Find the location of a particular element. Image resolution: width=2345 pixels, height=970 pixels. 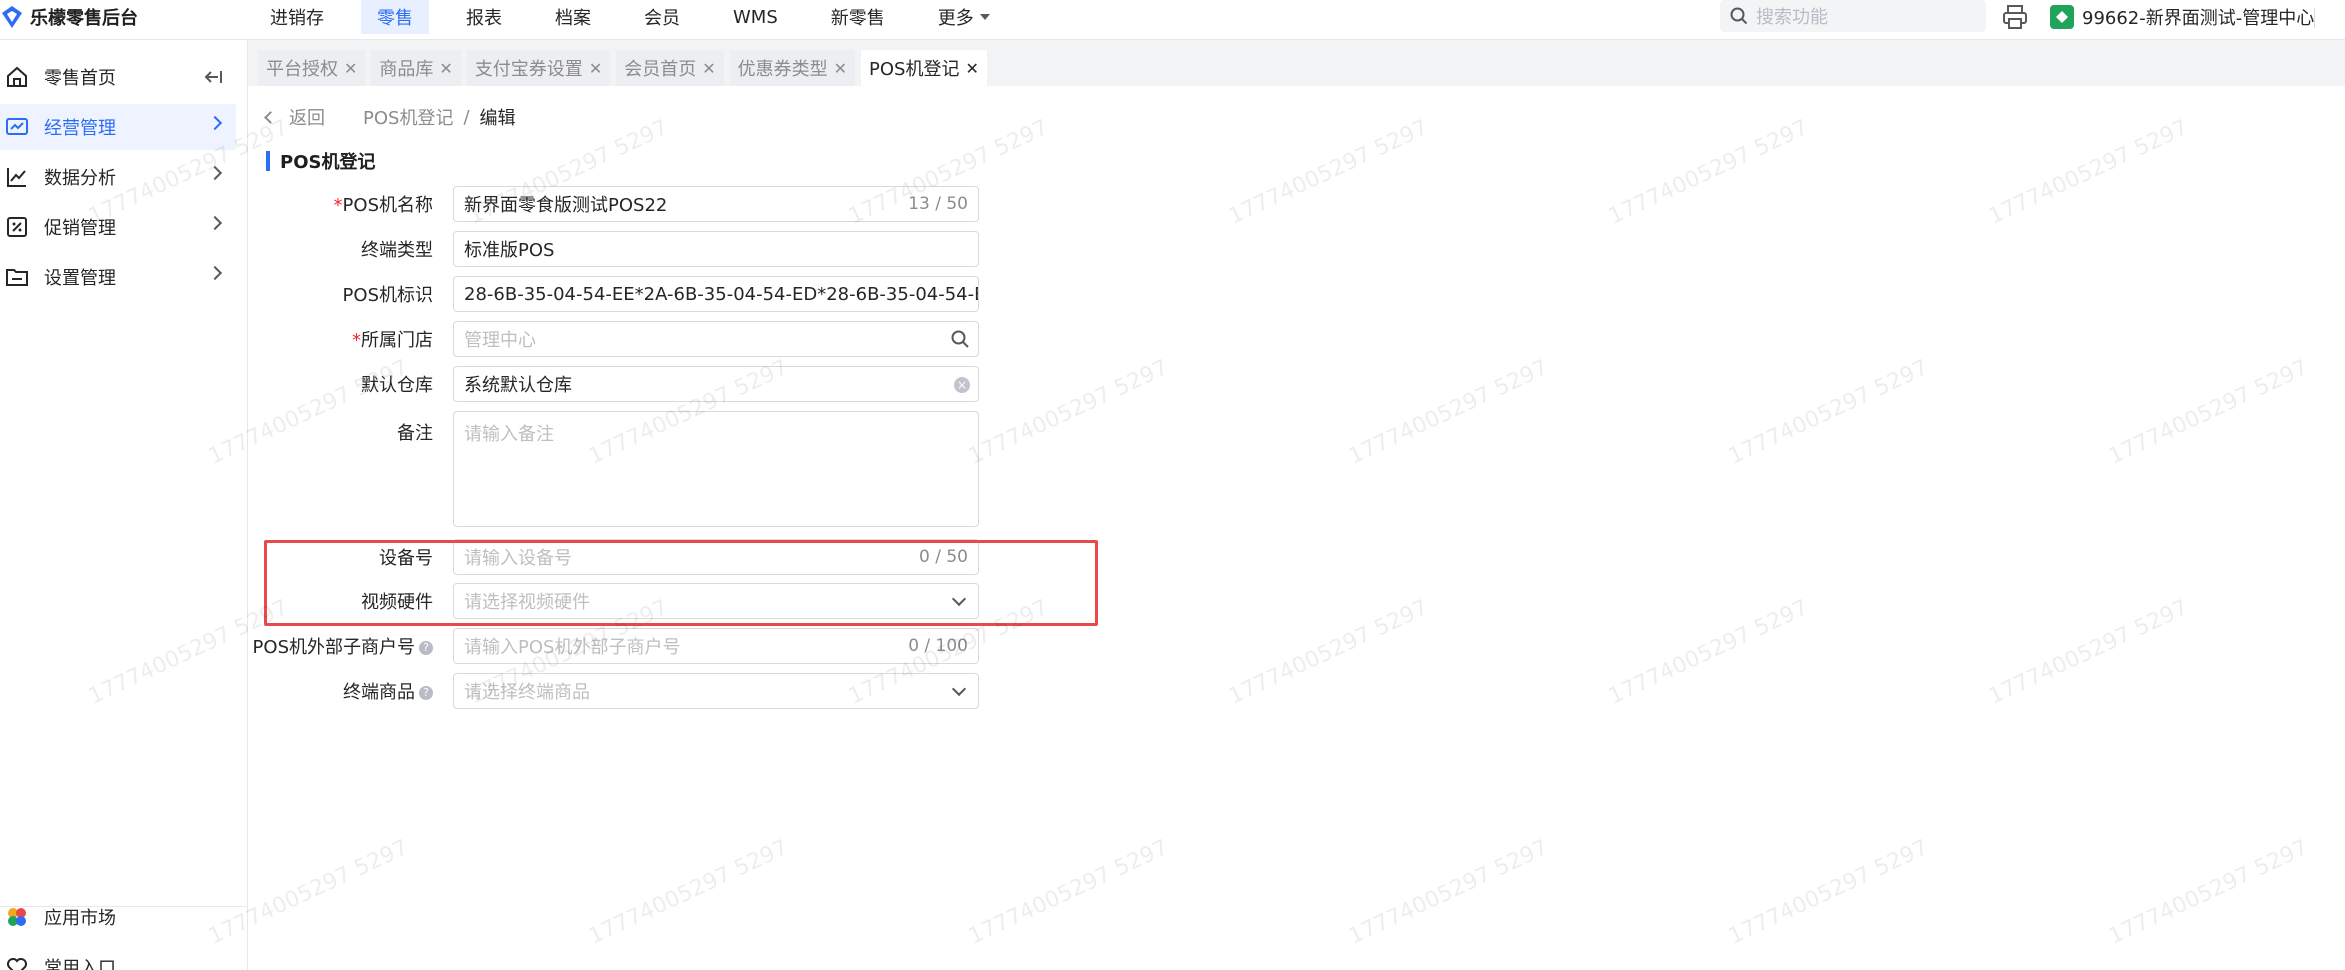

label-text: 终端商品 is located at coordinates (379, 692).